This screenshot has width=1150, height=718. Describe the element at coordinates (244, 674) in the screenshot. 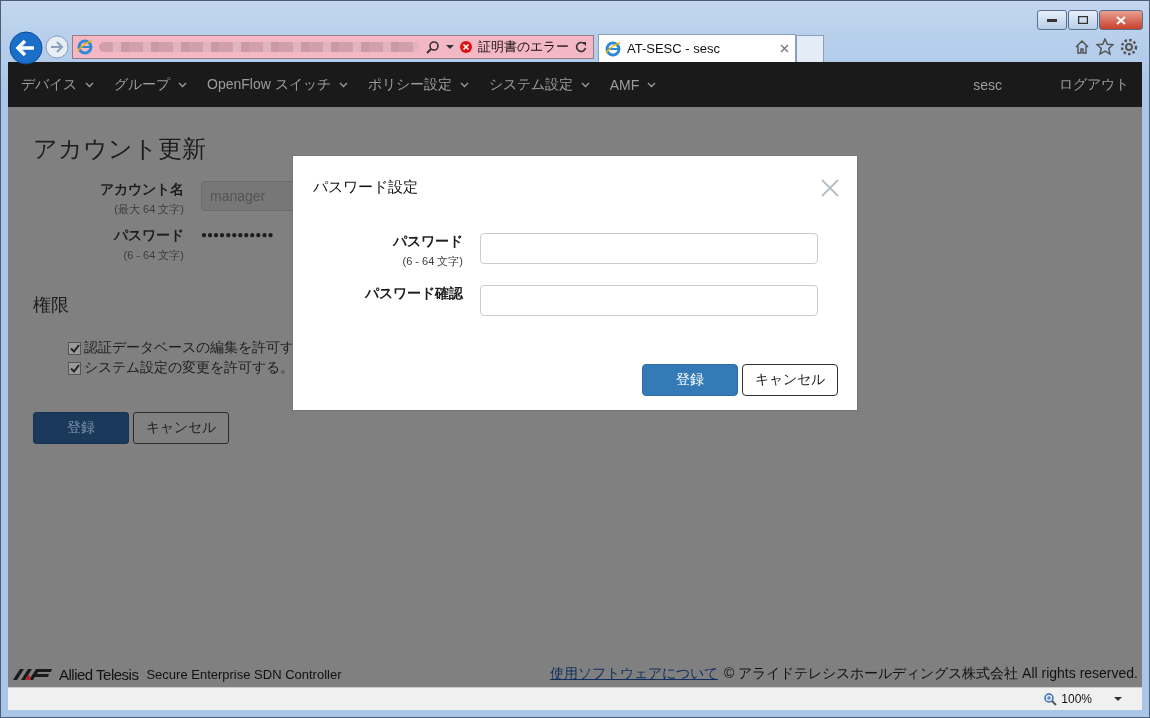

I see `product-name: Secure Enterprise SDN Controller` at that location.